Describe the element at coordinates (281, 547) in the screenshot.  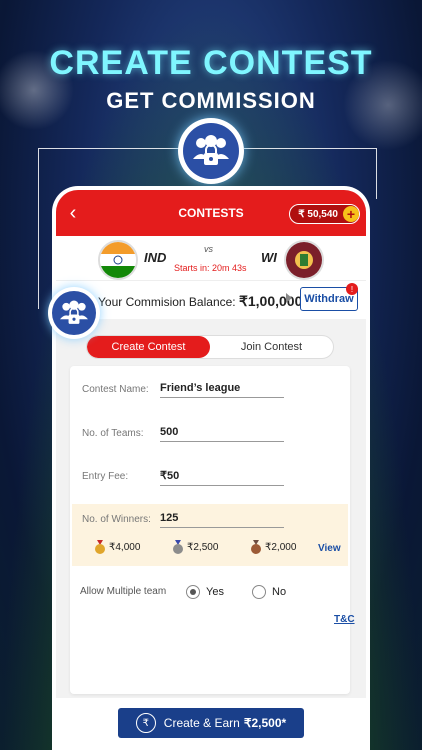
I see `prize-amount: ₹2,000` at that location.